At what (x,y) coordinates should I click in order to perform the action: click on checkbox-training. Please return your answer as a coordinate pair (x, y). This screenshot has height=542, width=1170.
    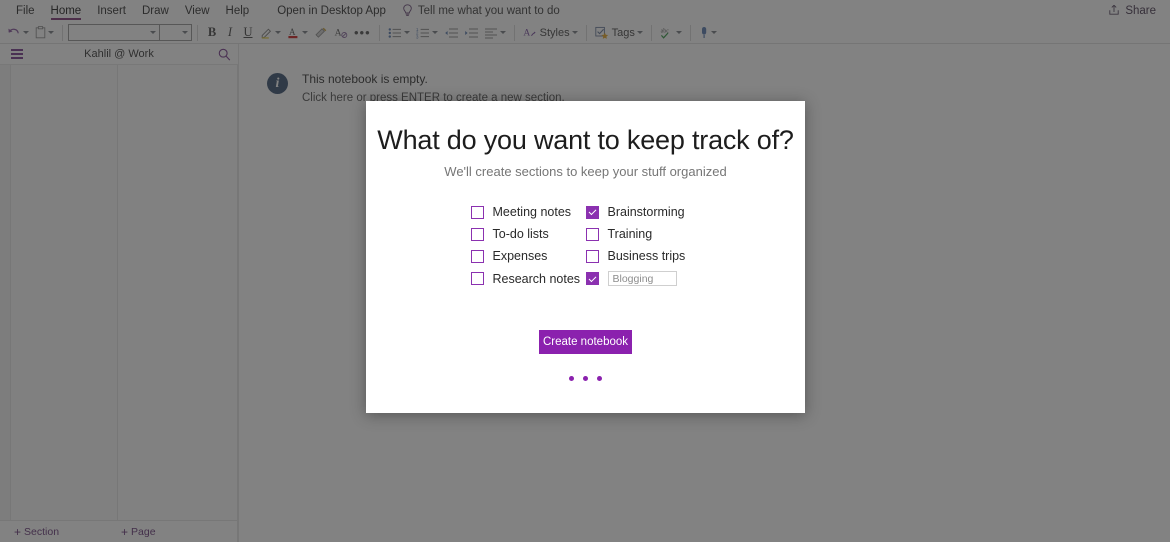
    Looking at the image, I should click on (592, 234).